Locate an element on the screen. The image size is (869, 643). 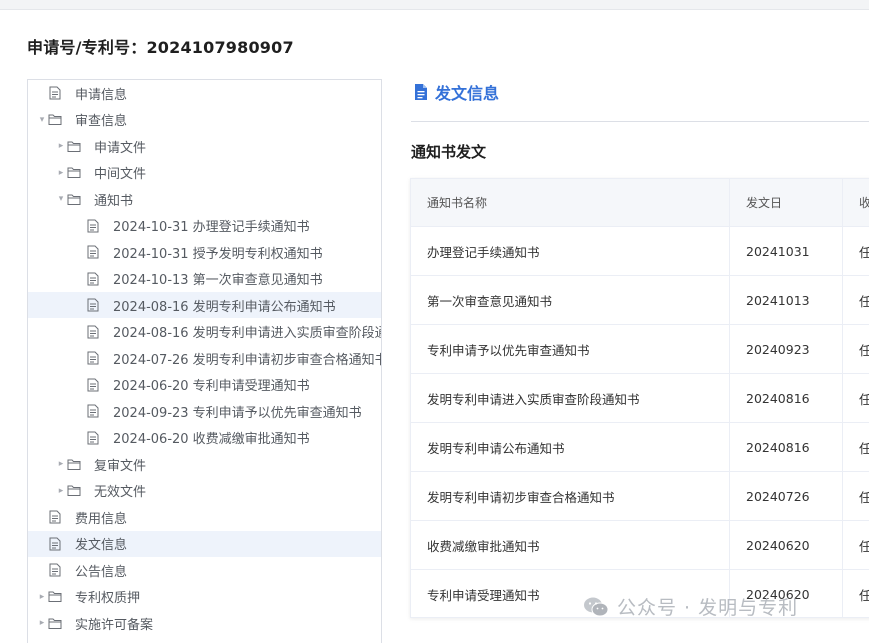
notice-name-cell: 专利申请予以优先审查通知书 is located at coordinates (570, 349).